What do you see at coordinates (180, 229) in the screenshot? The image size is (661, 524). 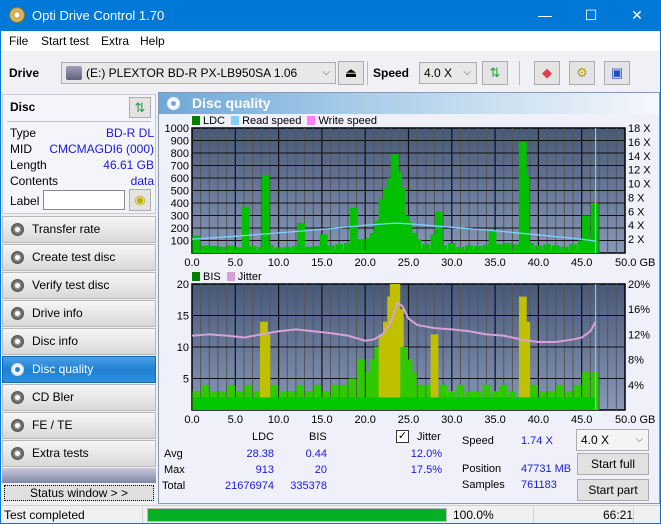 I see `y-tick-label-left: 200` at bounding box center [180, 229].